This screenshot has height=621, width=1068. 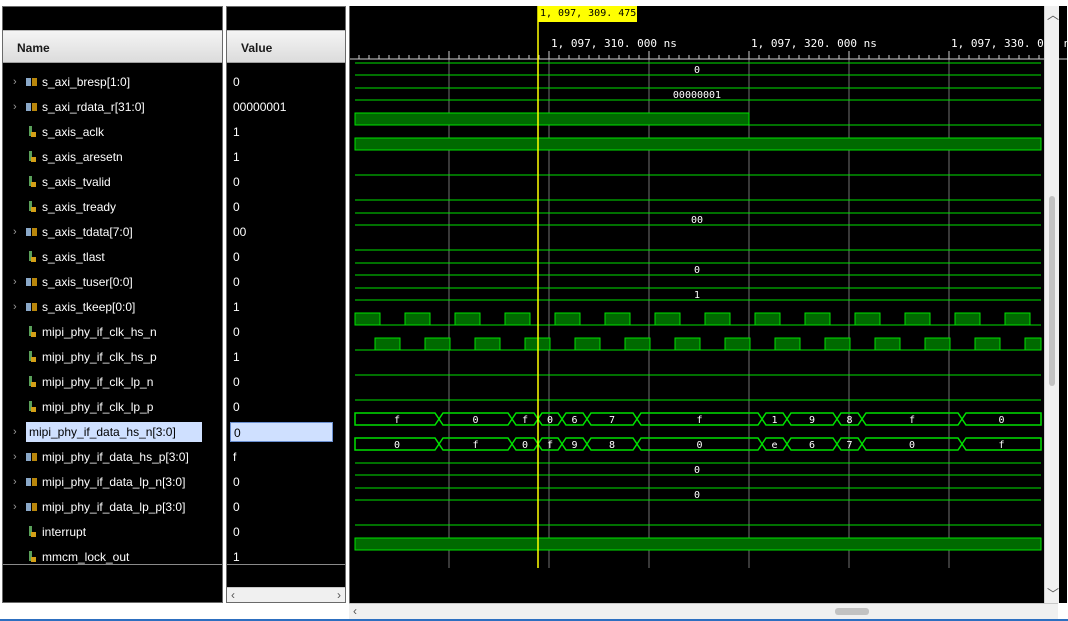 I want to click on scroll-up-icon: ︿, so click(x=1053, y=15).